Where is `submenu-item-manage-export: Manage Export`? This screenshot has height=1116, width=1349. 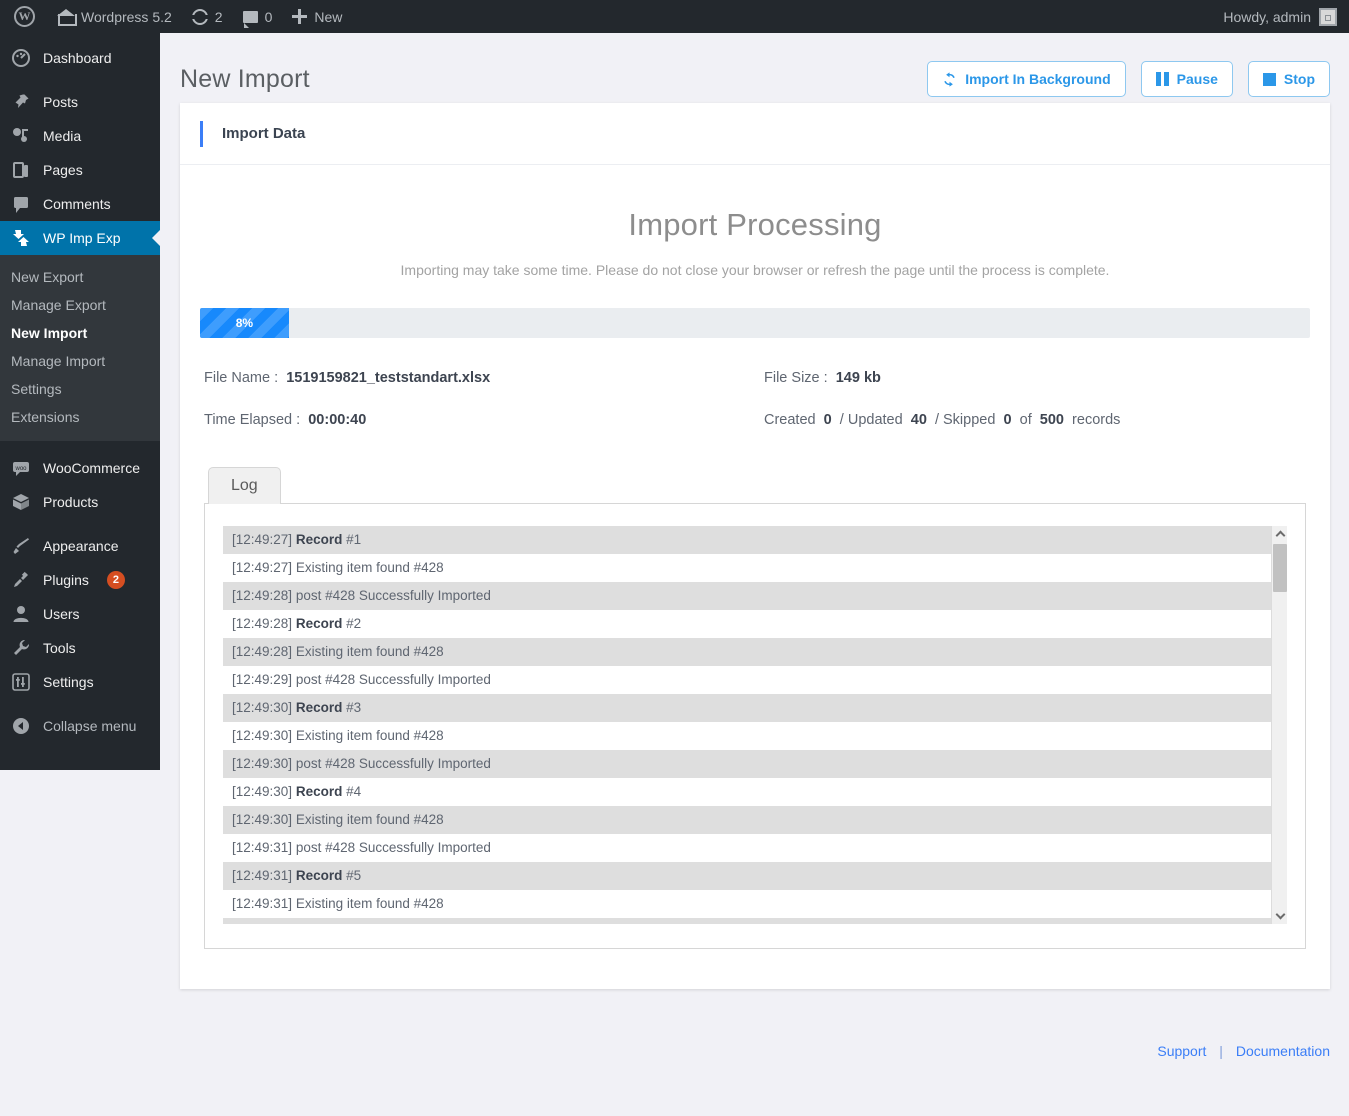
submenu-item-manage-export: Manage Export is located at coordinates (80, 305).